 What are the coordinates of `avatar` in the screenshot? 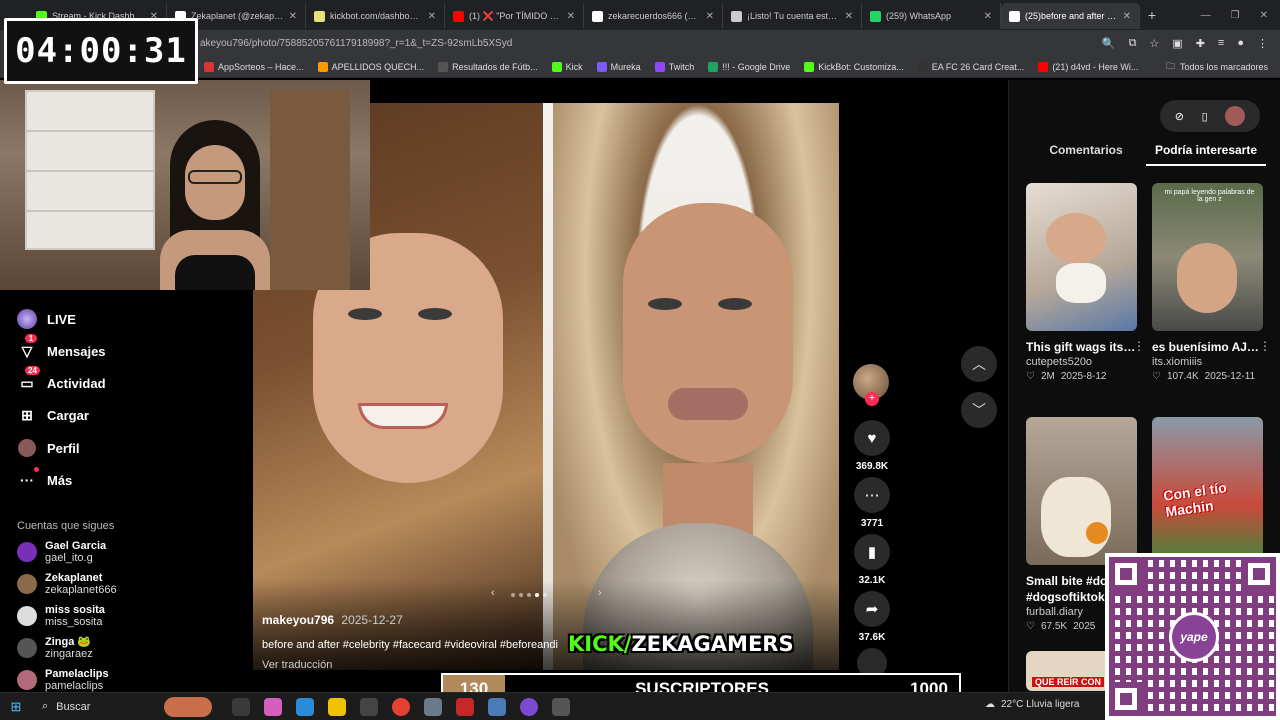 It's located at (27, 552).